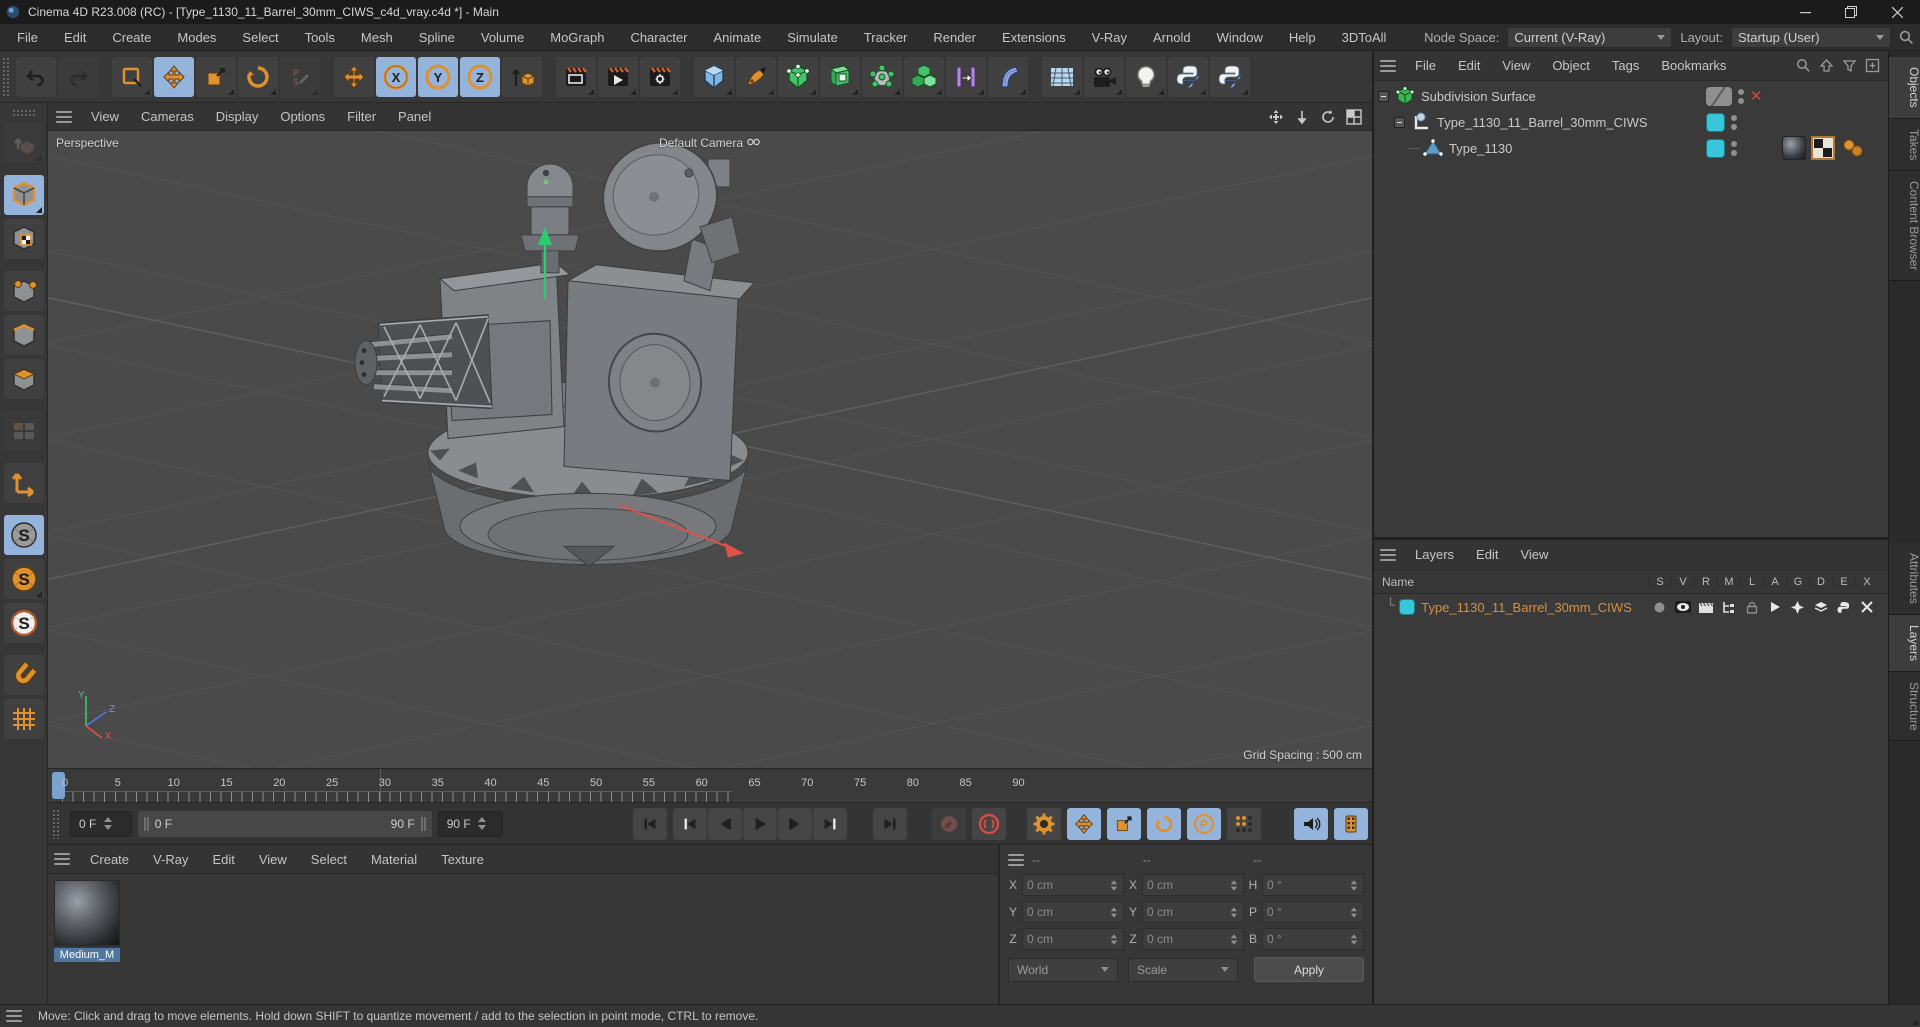 The height and width of the screenshot is (1027, 1920). Describe the element at coordinates (660, 76) in the screenshot. I see `render-settings-button` at that location.